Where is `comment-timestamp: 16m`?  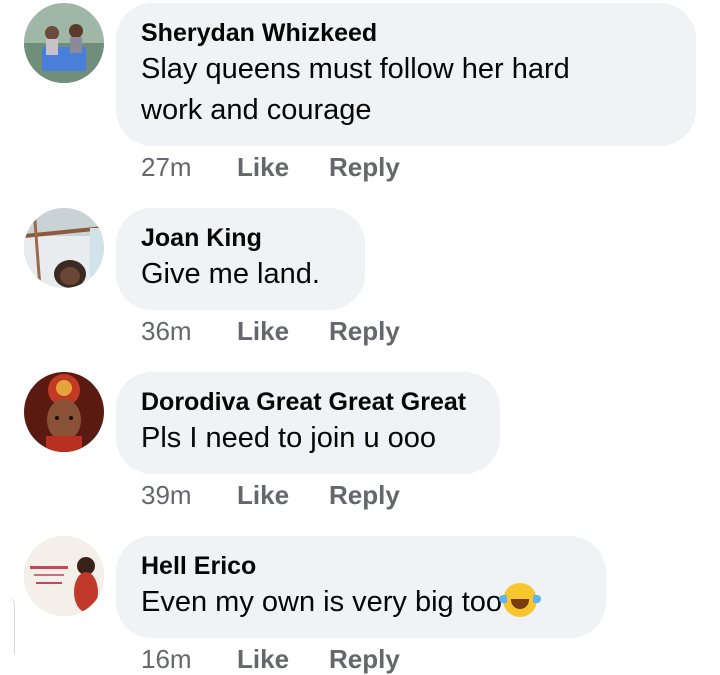 comment-timestamp: 16m is located at coordinates (189, 659).